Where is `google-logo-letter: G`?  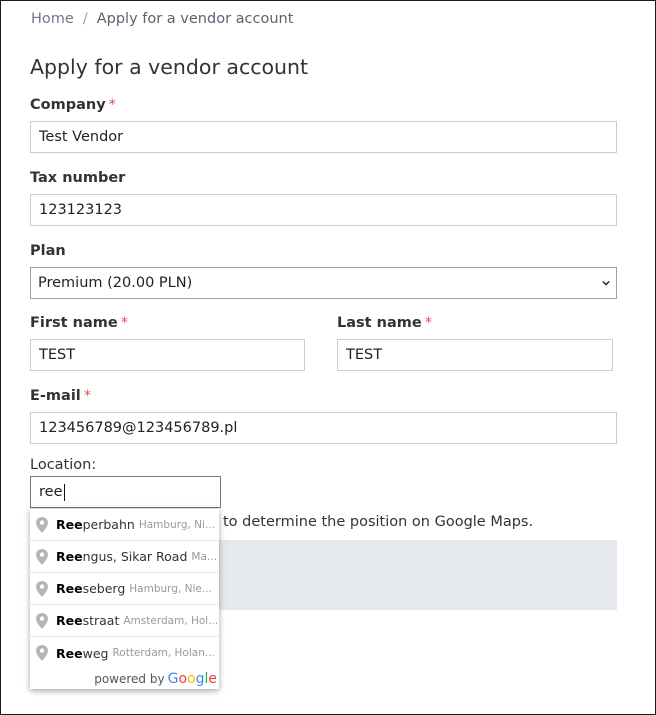 google-logo-letter: G is located at coordinates (173, 679).